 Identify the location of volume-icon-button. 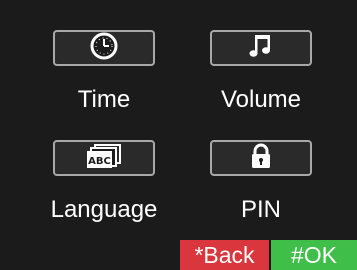
(261, 48).